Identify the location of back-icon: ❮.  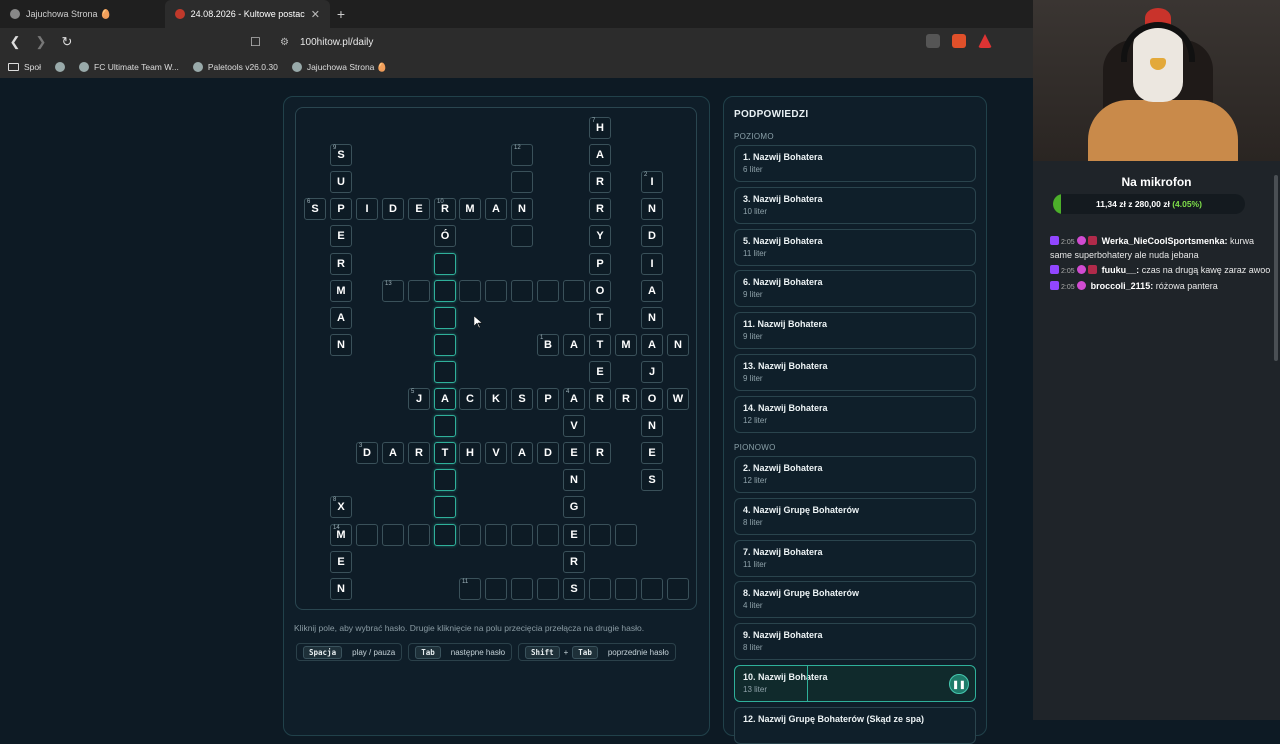
(15, 42).